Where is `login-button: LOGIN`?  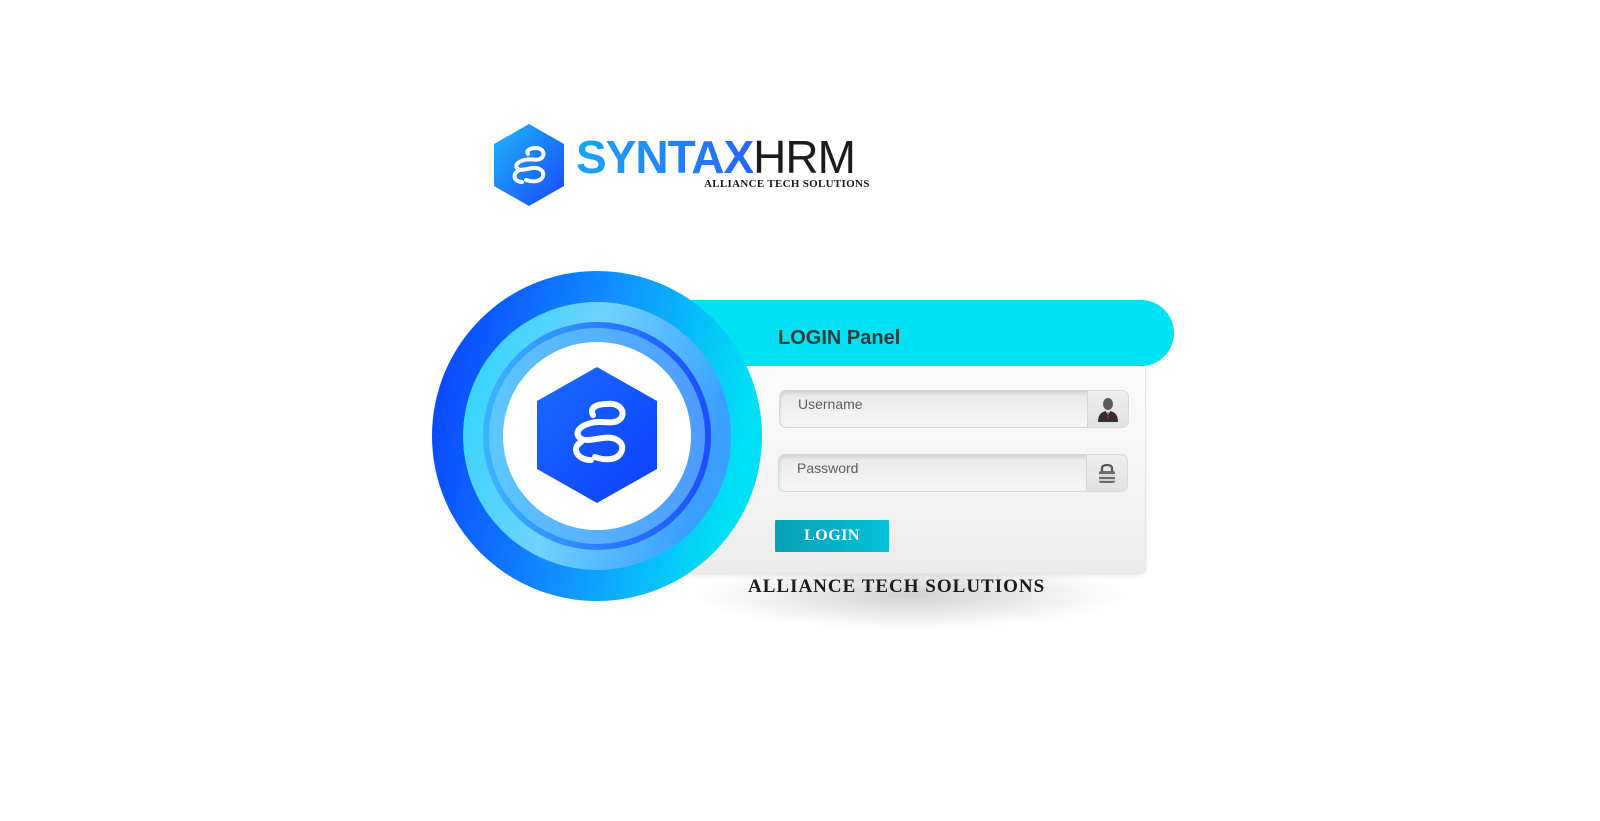 login-button: LOGIN is located at coordinates (832, 536).